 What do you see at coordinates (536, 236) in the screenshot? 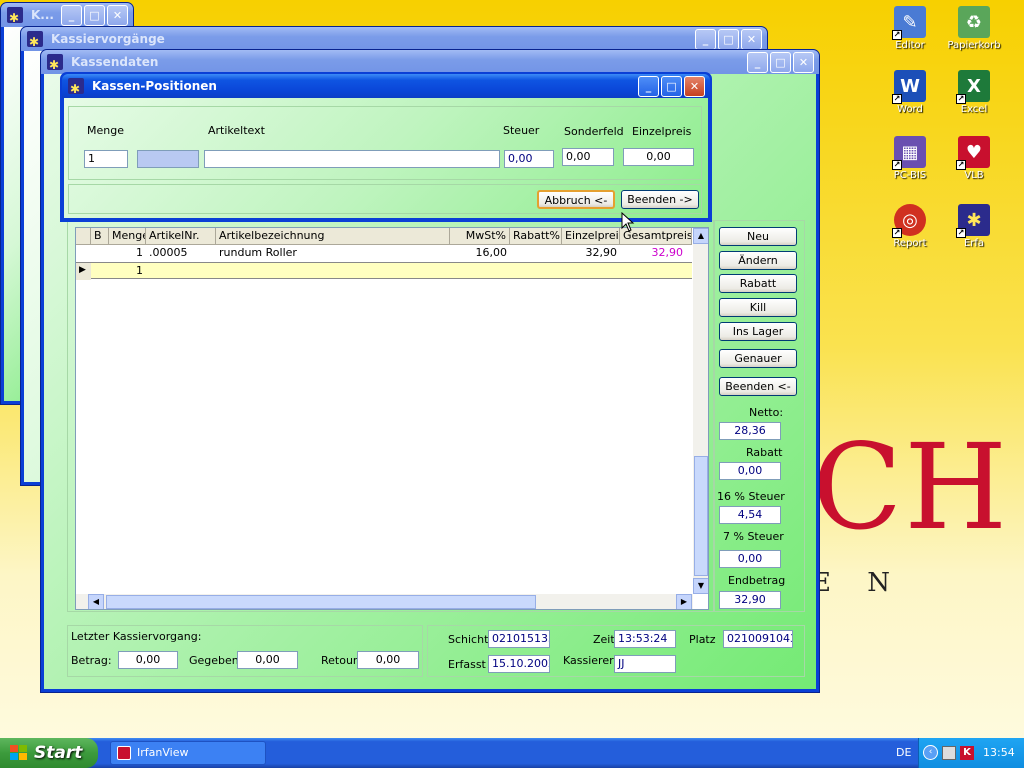
I see `col-rabatt: Rabatt%` at bounding box center [536, 236].